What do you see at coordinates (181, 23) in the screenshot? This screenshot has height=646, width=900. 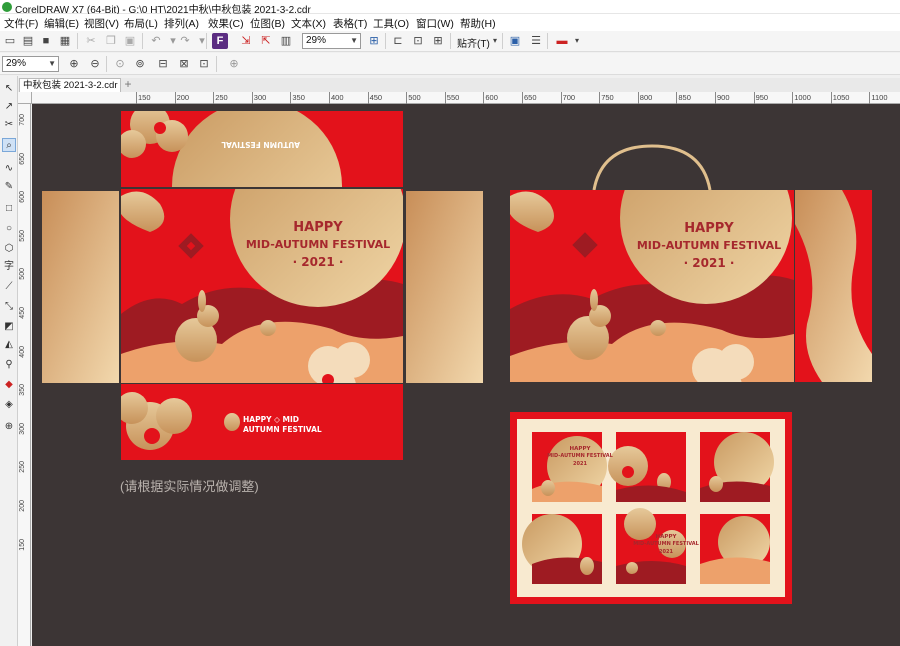 I see `menu-arrange: 排列(A)` at bounding box center [181, 23].